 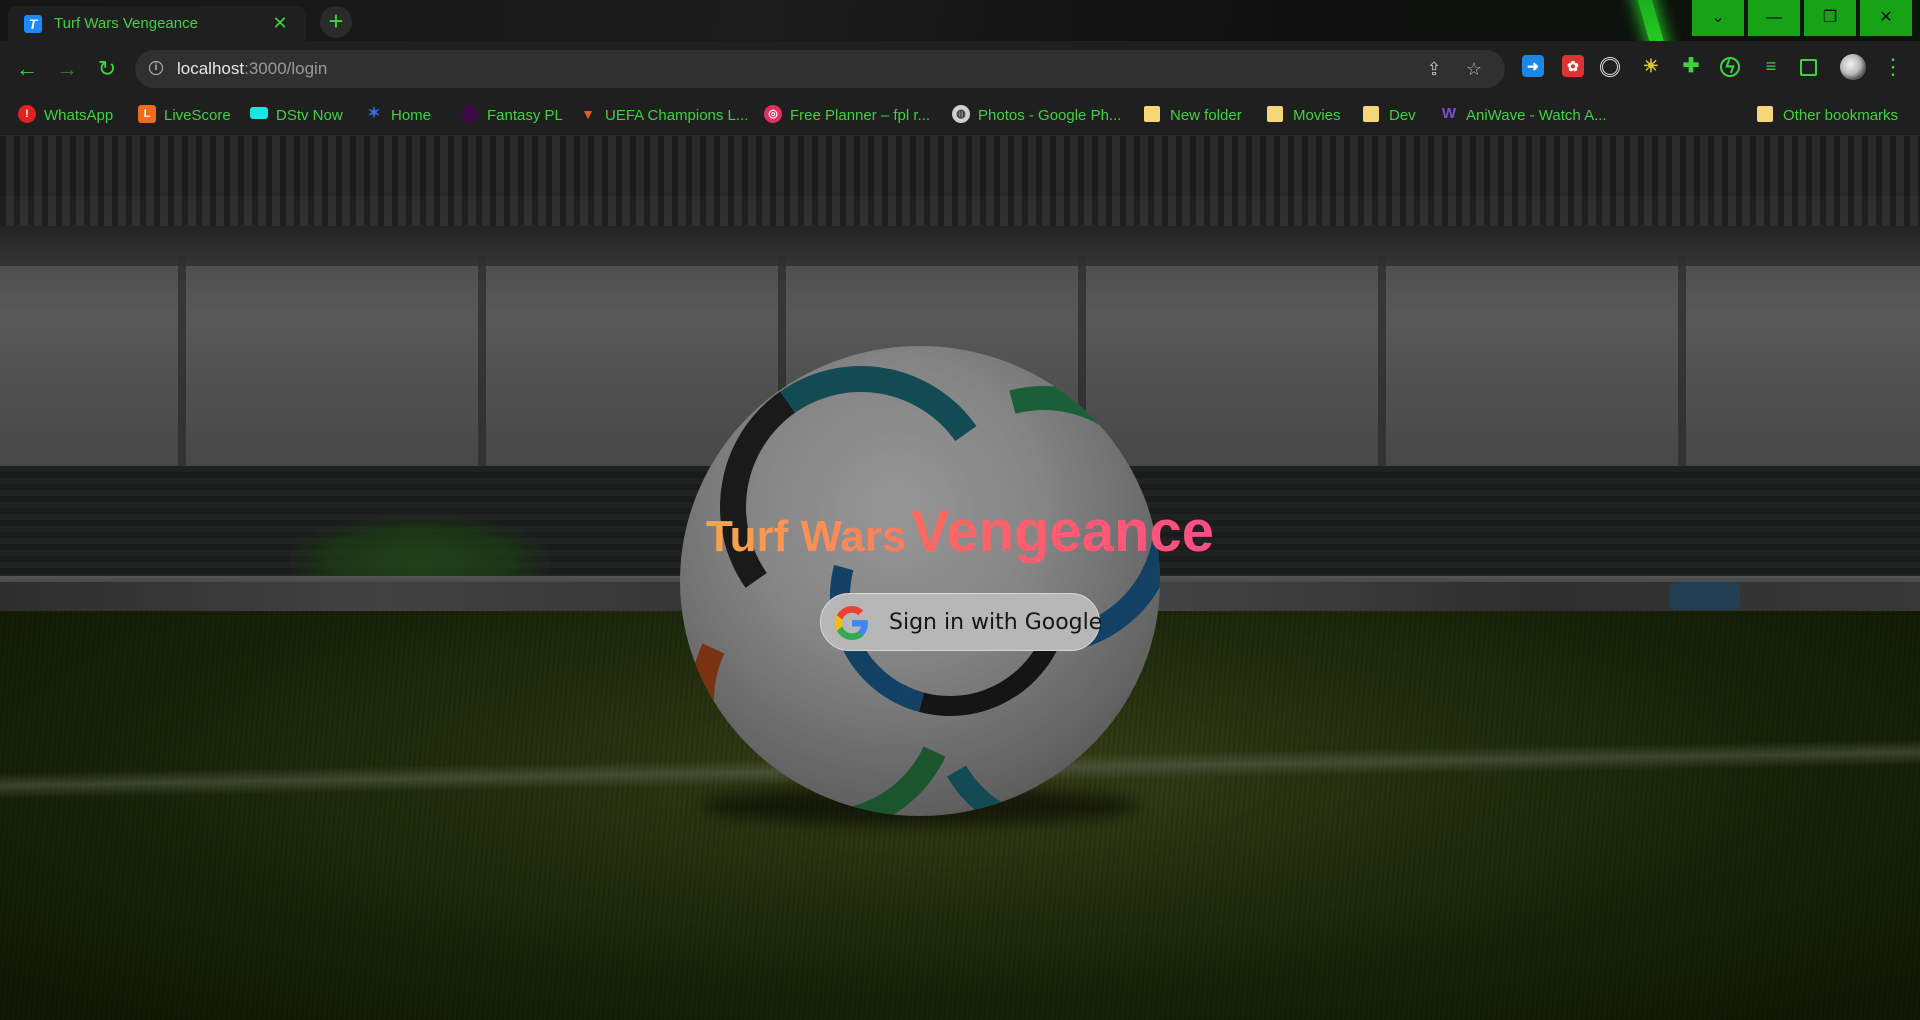 What do you see at coordinates (1434, 69) in the screenshot?
I see `share-icon: ⇪` at bounding box center [1434, 69].